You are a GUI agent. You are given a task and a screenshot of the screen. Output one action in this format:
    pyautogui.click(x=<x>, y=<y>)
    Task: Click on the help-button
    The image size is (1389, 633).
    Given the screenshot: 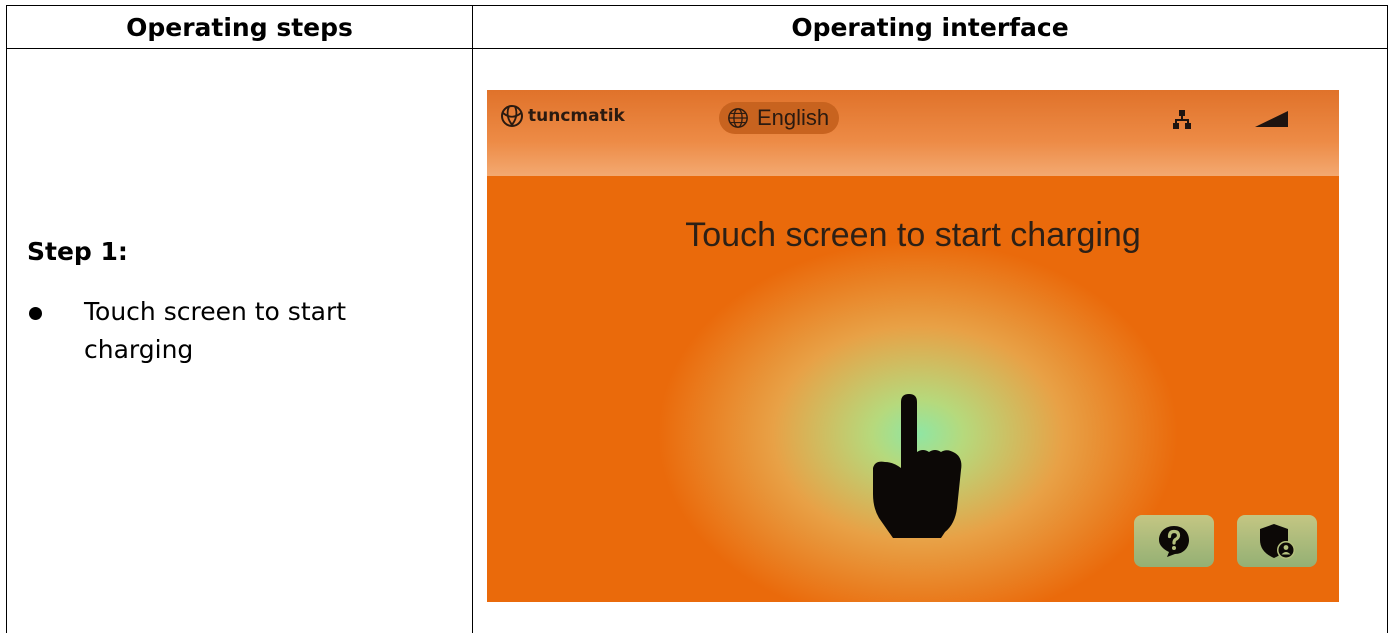 What is the action you would take?
    pyautogui.click(x=1174, y=541)
    